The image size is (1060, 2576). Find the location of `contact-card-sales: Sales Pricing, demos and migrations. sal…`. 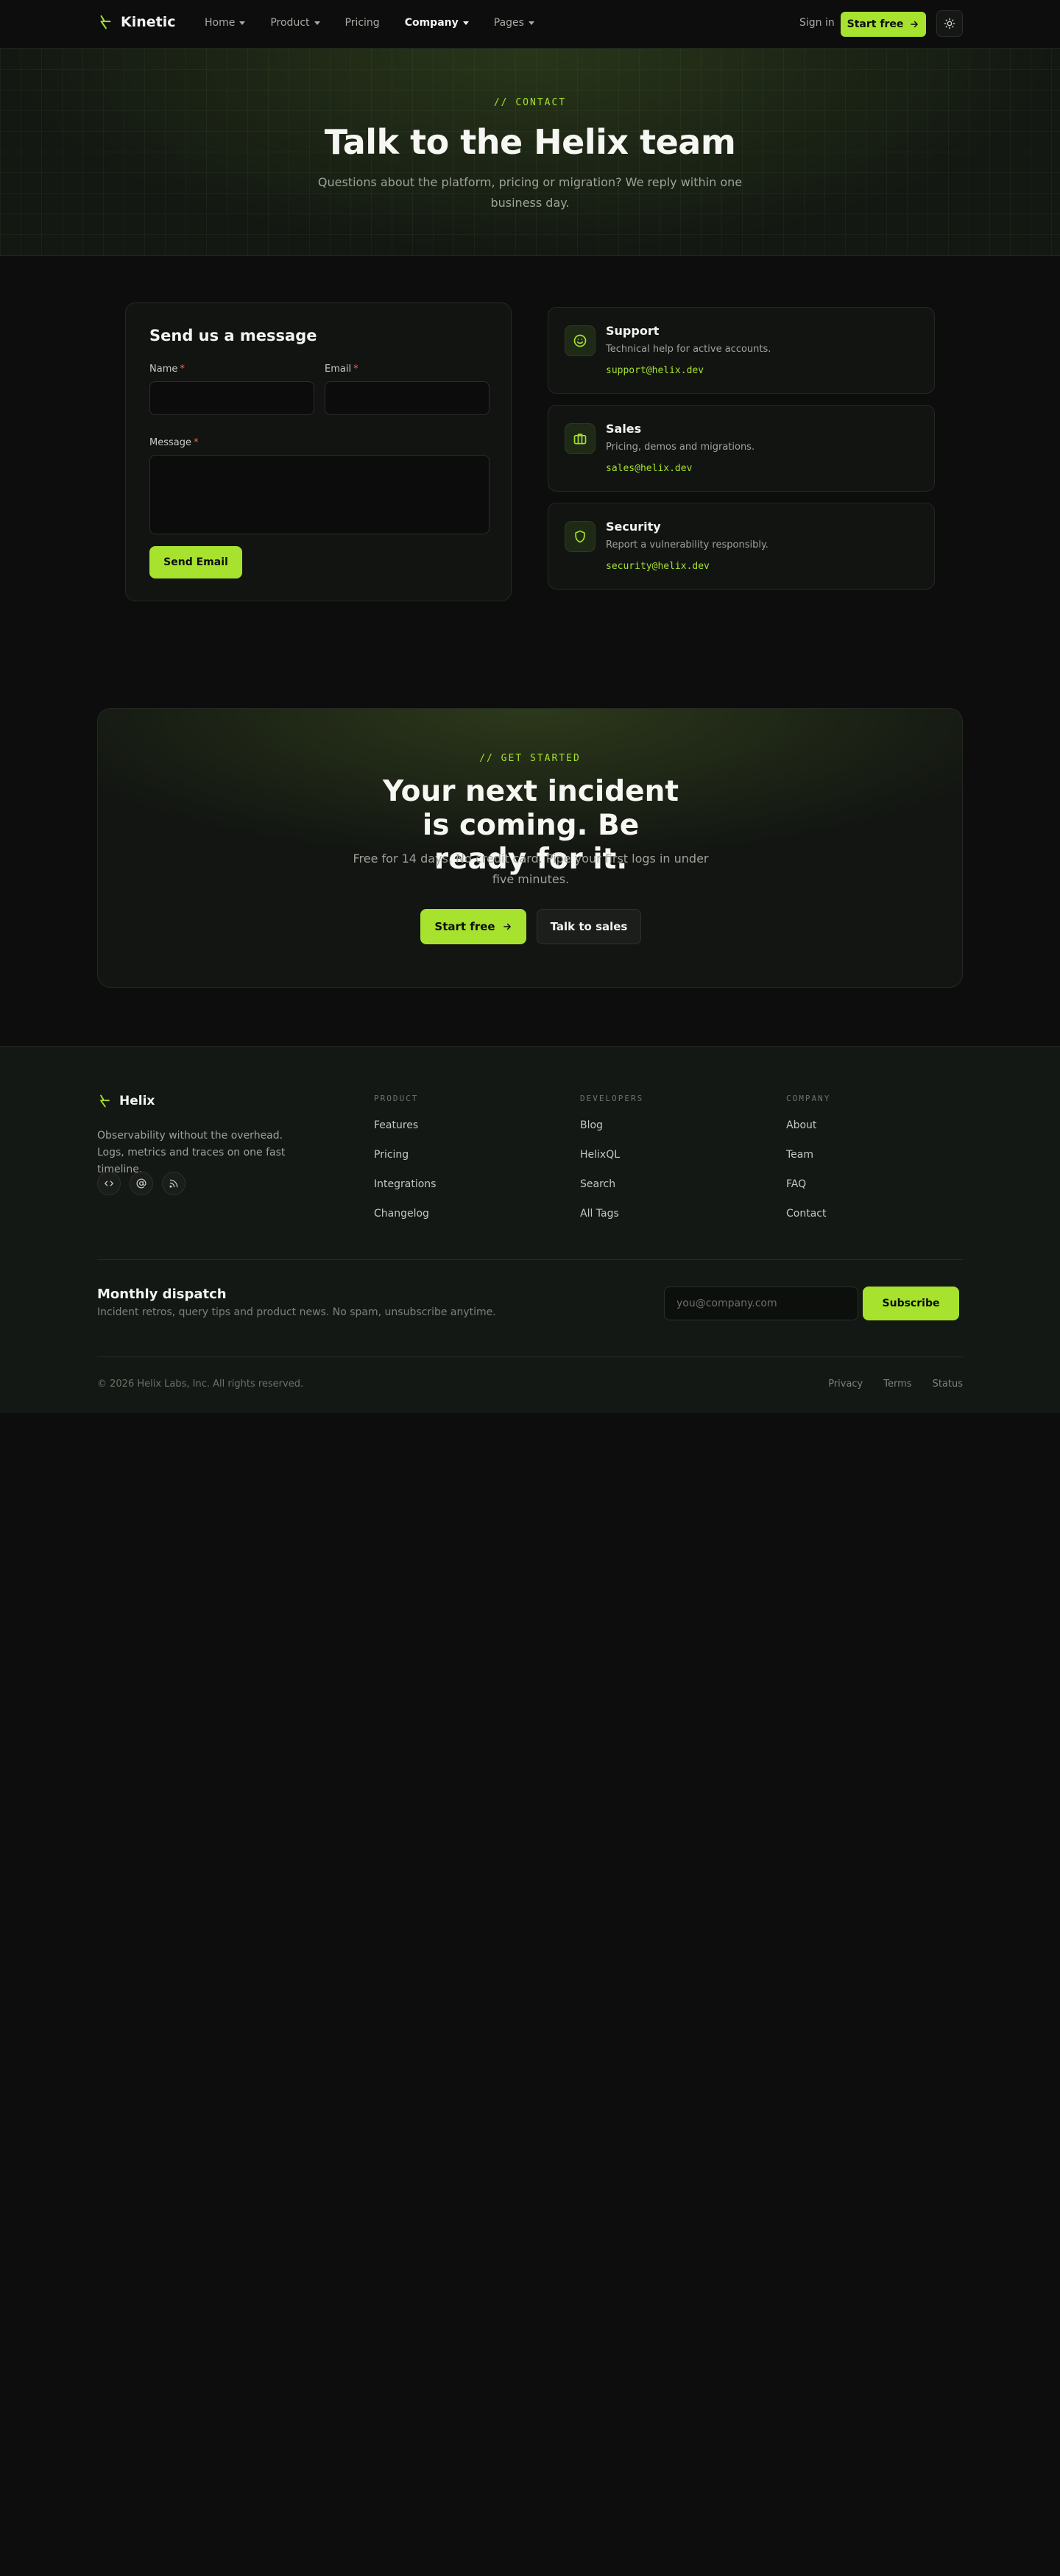

contact-card-sales: Sales Pricing, demos and migrations. sal… is located at coordinates (741, 448).